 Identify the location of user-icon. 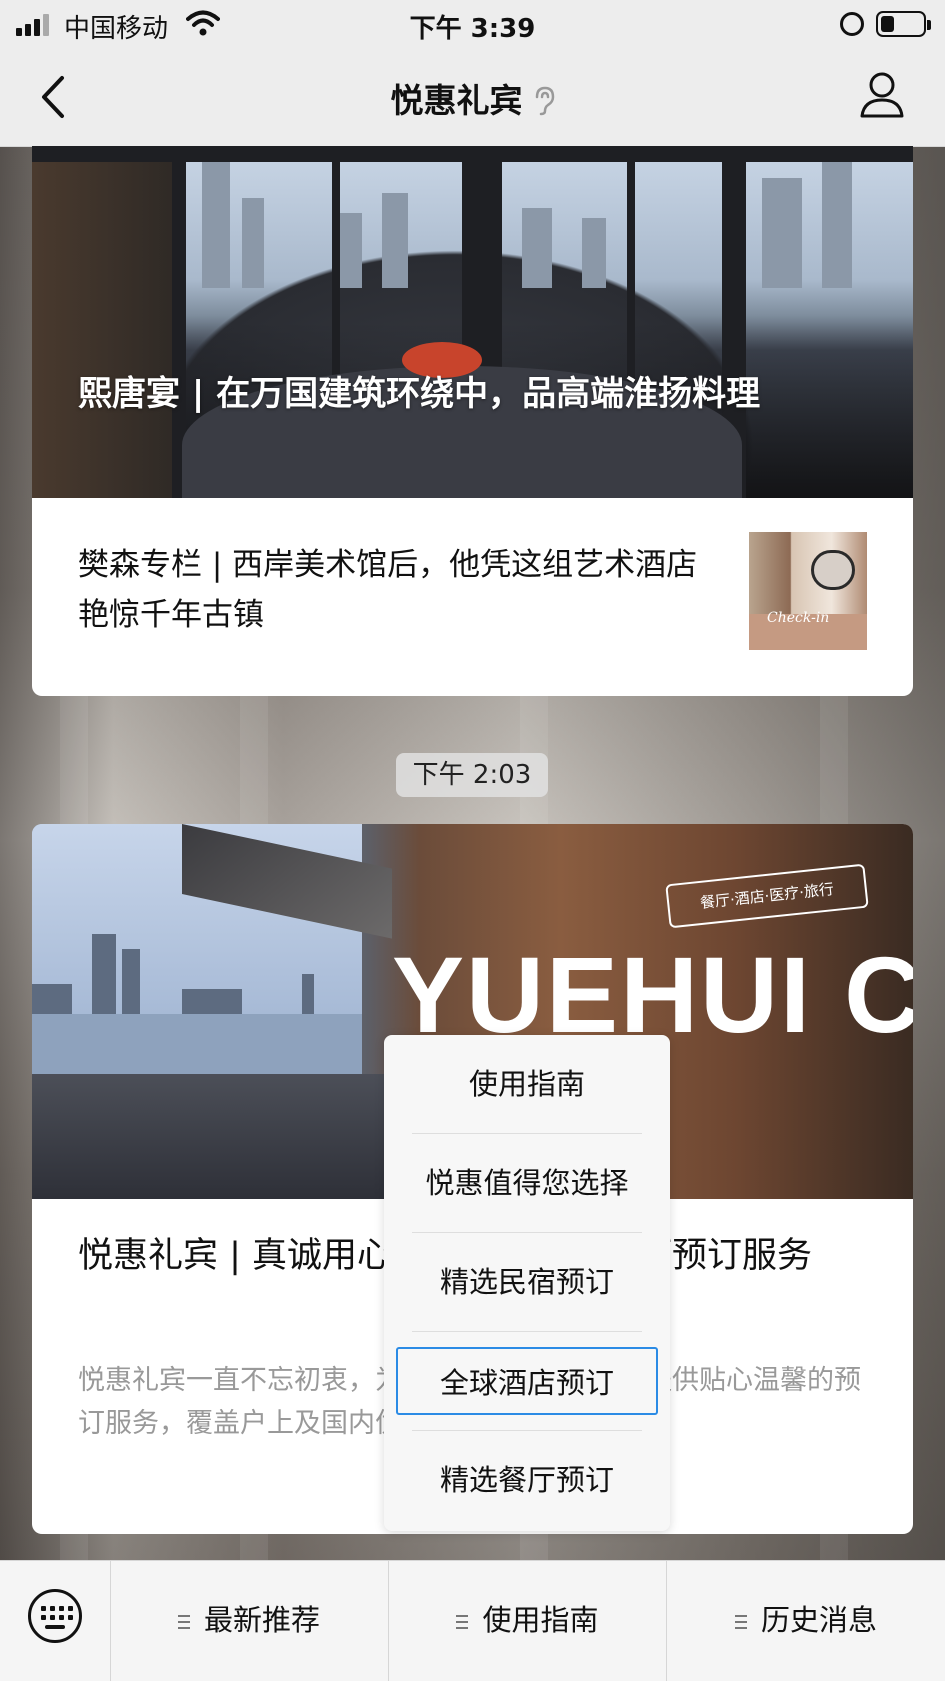
(882, 95).